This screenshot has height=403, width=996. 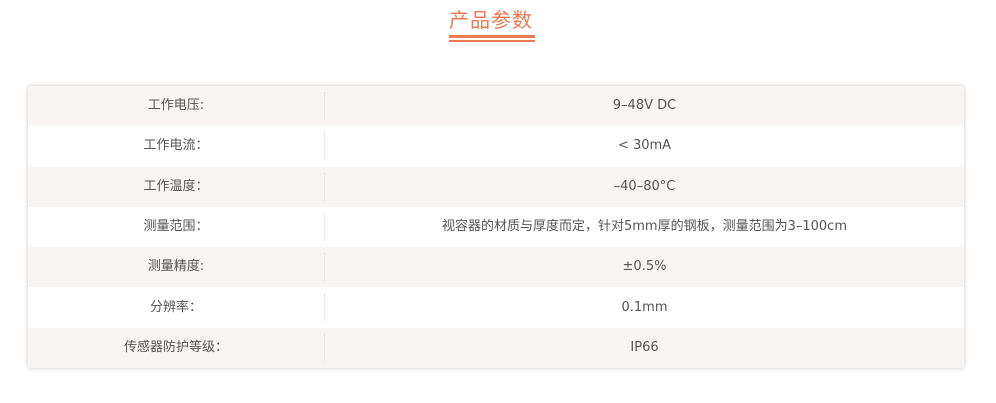 I want to click on param-value: 0.1mm, so click(x=644, y=307).